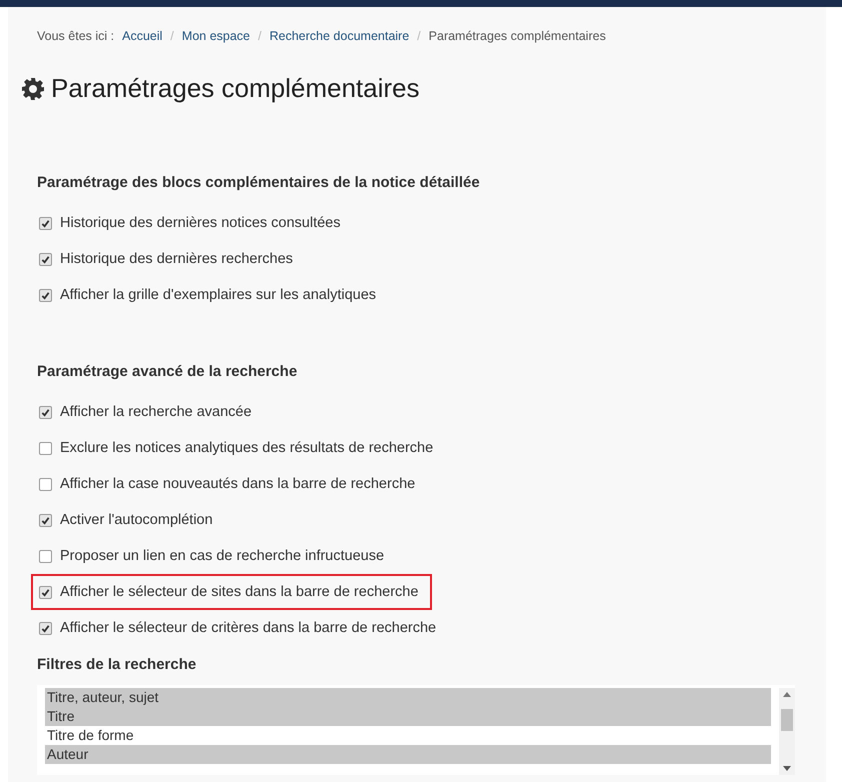 Image resolution: width=842 pixels, height=782 pixels. I want to click on list-option: Titre, auteur, sujet, so click(408, 697).